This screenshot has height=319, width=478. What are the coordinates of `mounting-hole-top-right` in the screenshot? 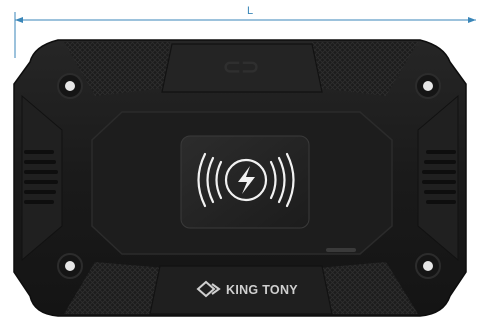 It's located at (428, 86).